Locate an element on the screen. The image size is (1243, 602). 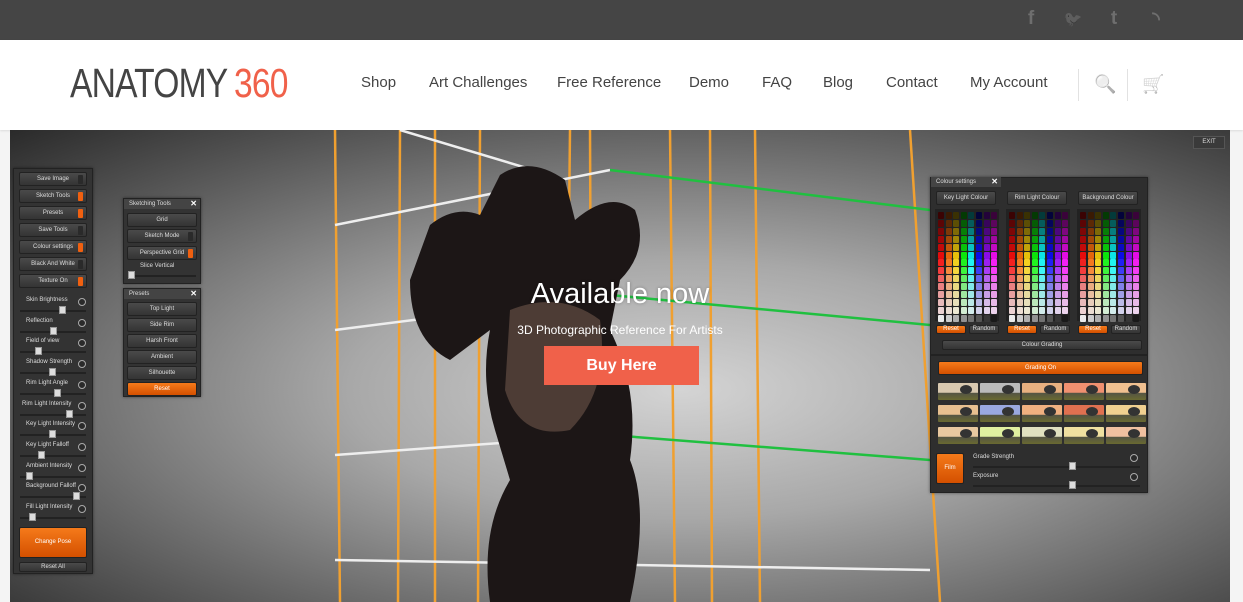
black-and-white-button: Black And White is located at coordinates (53, 264).